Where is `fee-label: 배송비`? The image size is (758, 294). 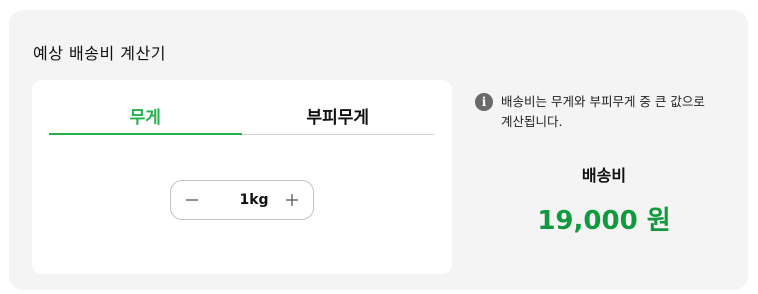 fee-label: 배송비 is located at coordinates (604, 175).